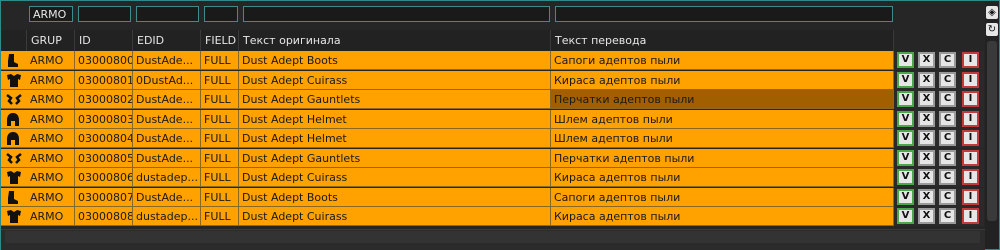 This screenshot has height=250, width=1000. What do you see at coordinates (724, 14) in the screenshot?
I see `filter-translation-input` at bounding box center [724, 14].